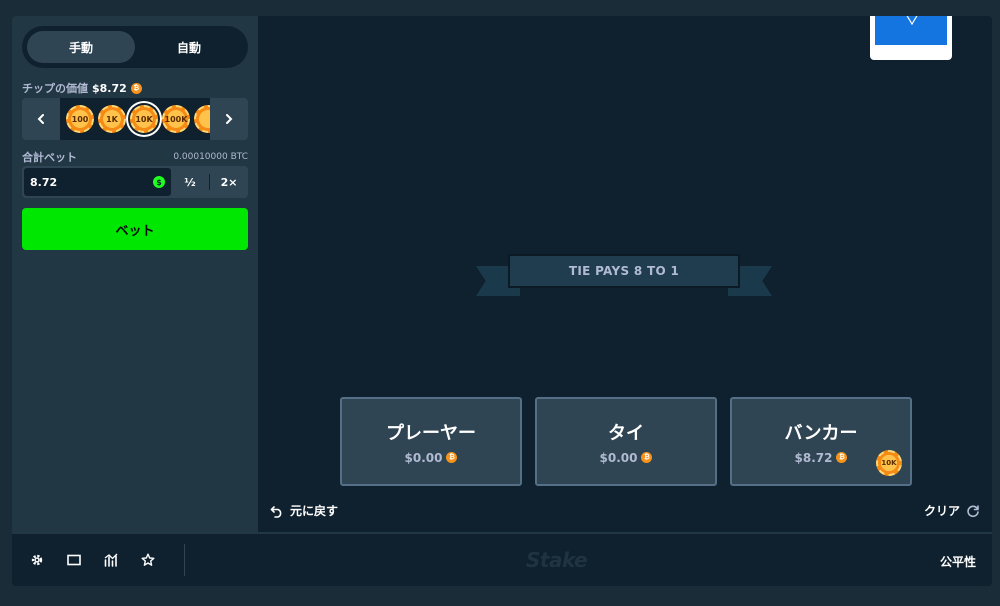 The image size is (1000, 606). Describe the element at coordinates (148, 560) in the screenshot. I see `favourite-star-icon` at that location.